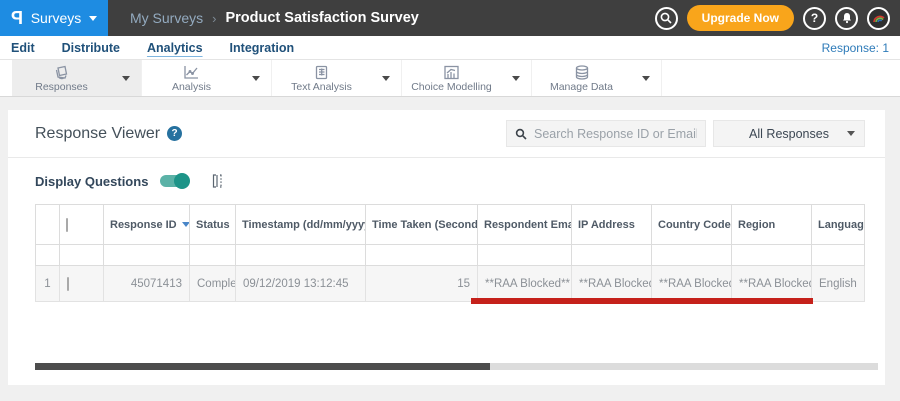 The width and height of the screenshot is (900, 401). I want to click on toolbar-manage-data-main: Manage Data, so click(581, 78).